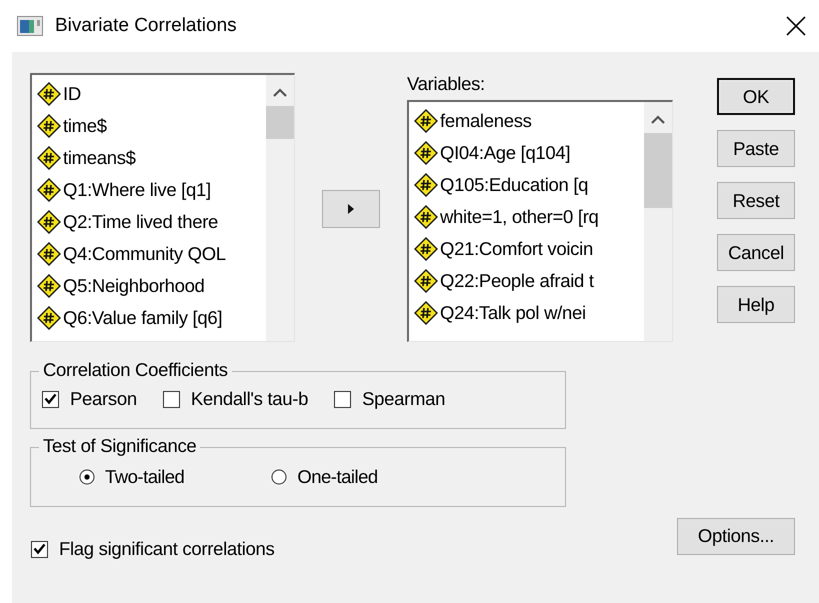  I want to click on variable-item: Q6:Value family [q6], so click(142, 318).